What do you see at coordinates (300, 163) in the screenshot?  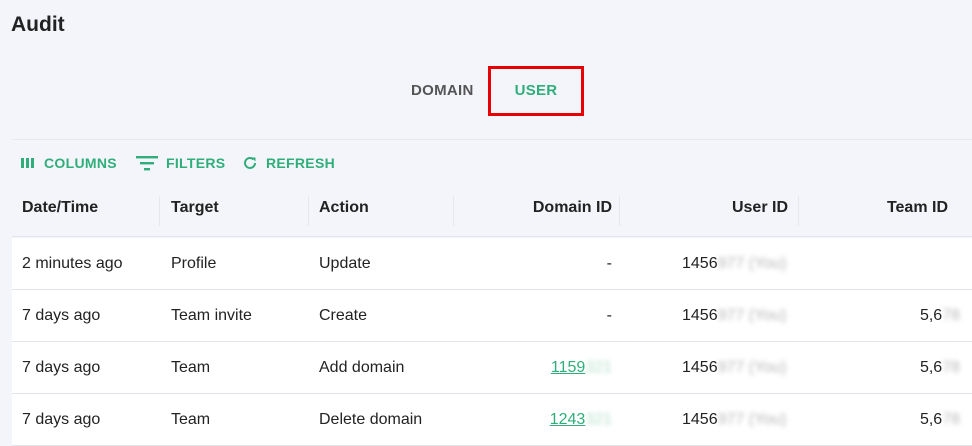 I see `refresh-label: REFRESH` at bounding box center [300, 163].